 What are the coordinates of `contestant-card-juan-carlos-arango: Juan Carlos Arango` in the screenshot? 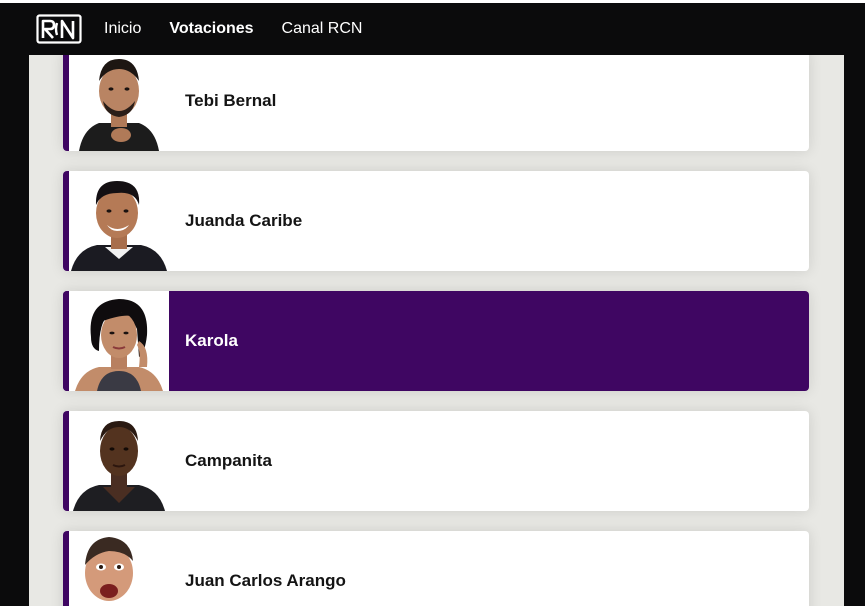 It's located at (436, 568).